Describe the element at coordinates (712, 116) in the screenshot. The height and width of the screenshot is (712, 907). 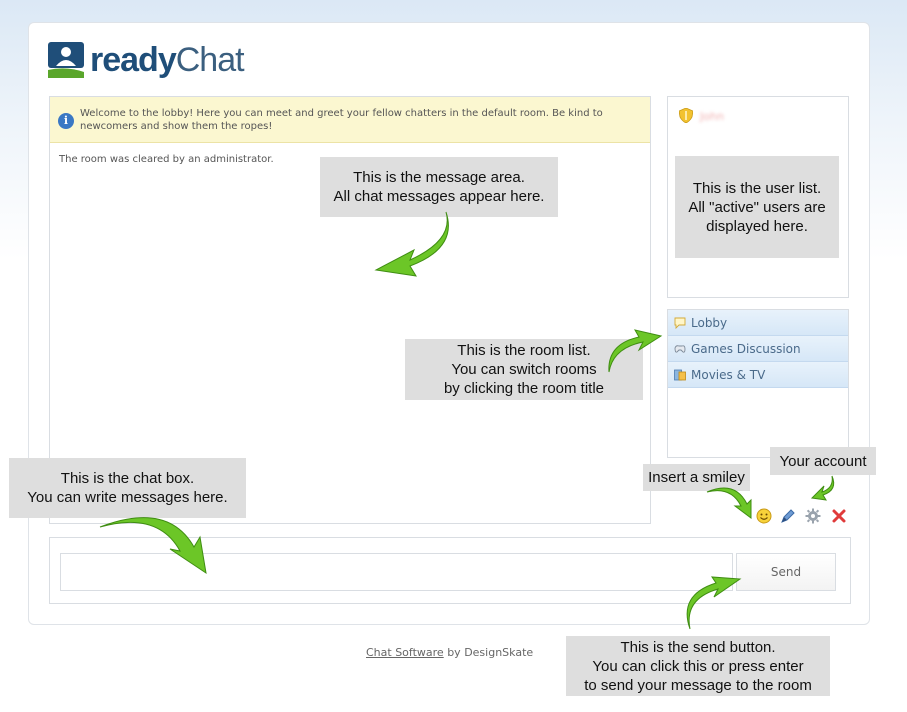
I see `user-name: John` at that location.